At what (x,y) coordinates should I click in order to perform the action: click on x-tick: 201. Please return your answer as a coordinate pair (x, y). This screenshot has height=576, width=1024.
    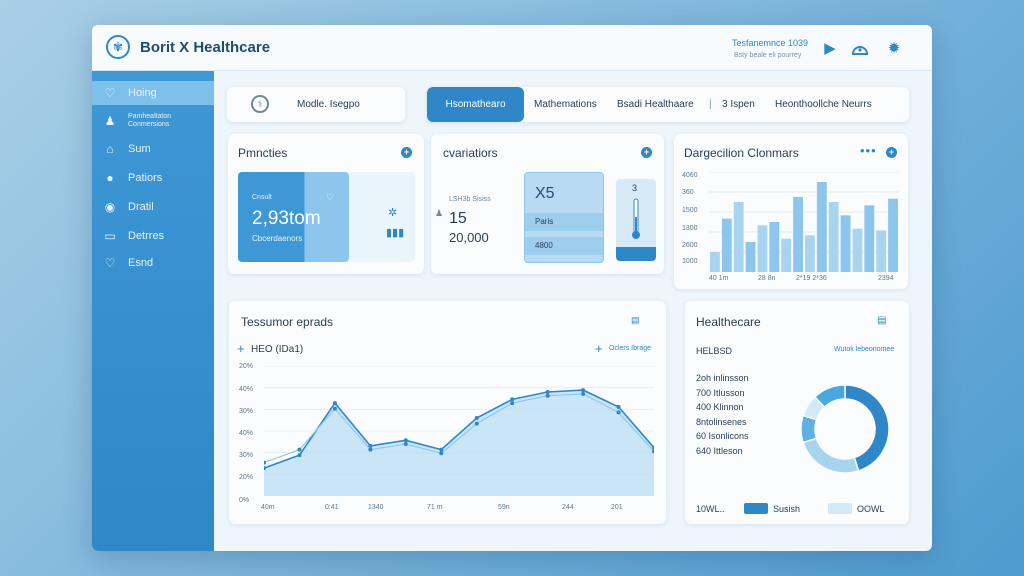
    Looking at the image, I should click on (617, 507).